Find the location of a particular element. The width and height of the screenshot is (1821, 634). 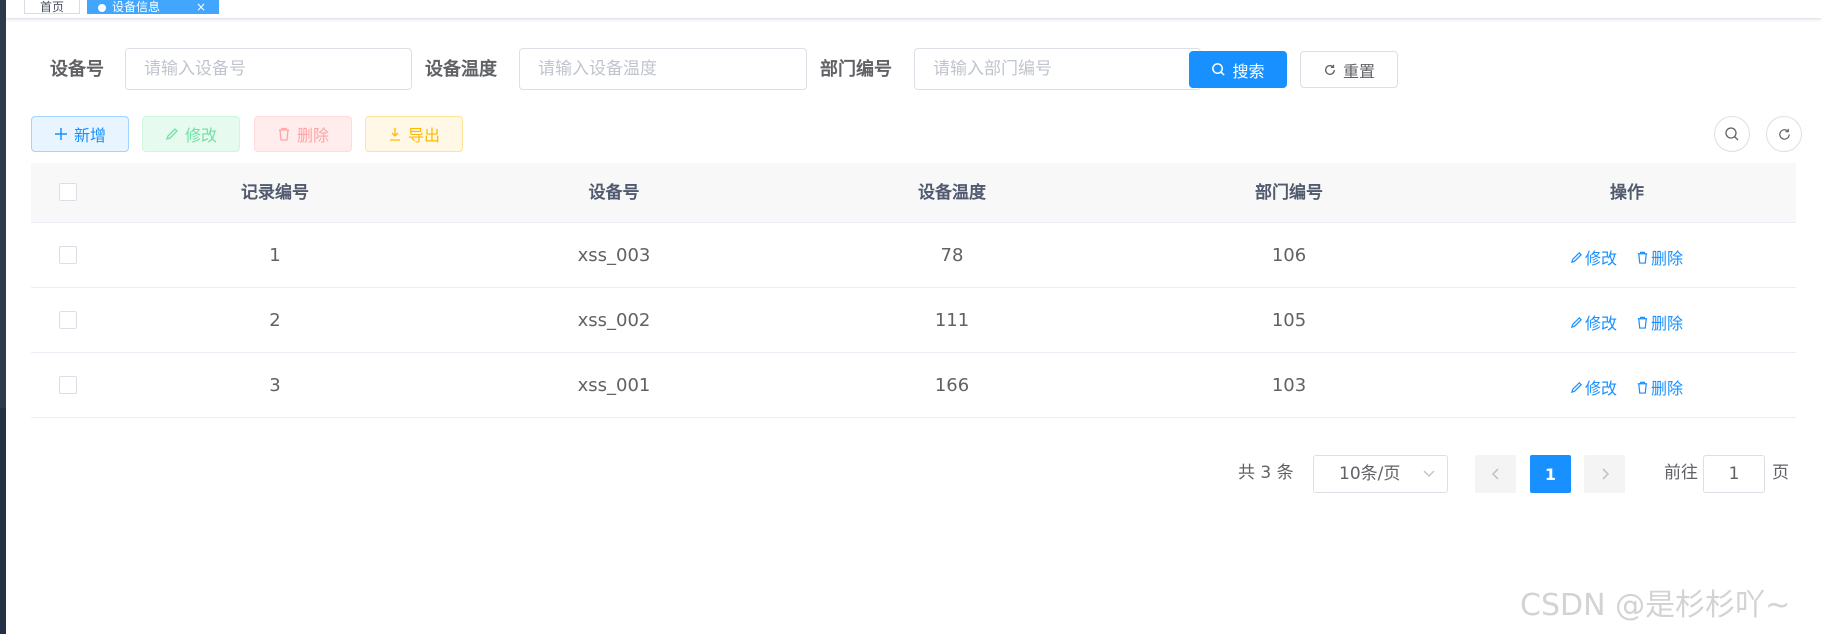

export-button: 导出 is located at coordinates (414, 134).